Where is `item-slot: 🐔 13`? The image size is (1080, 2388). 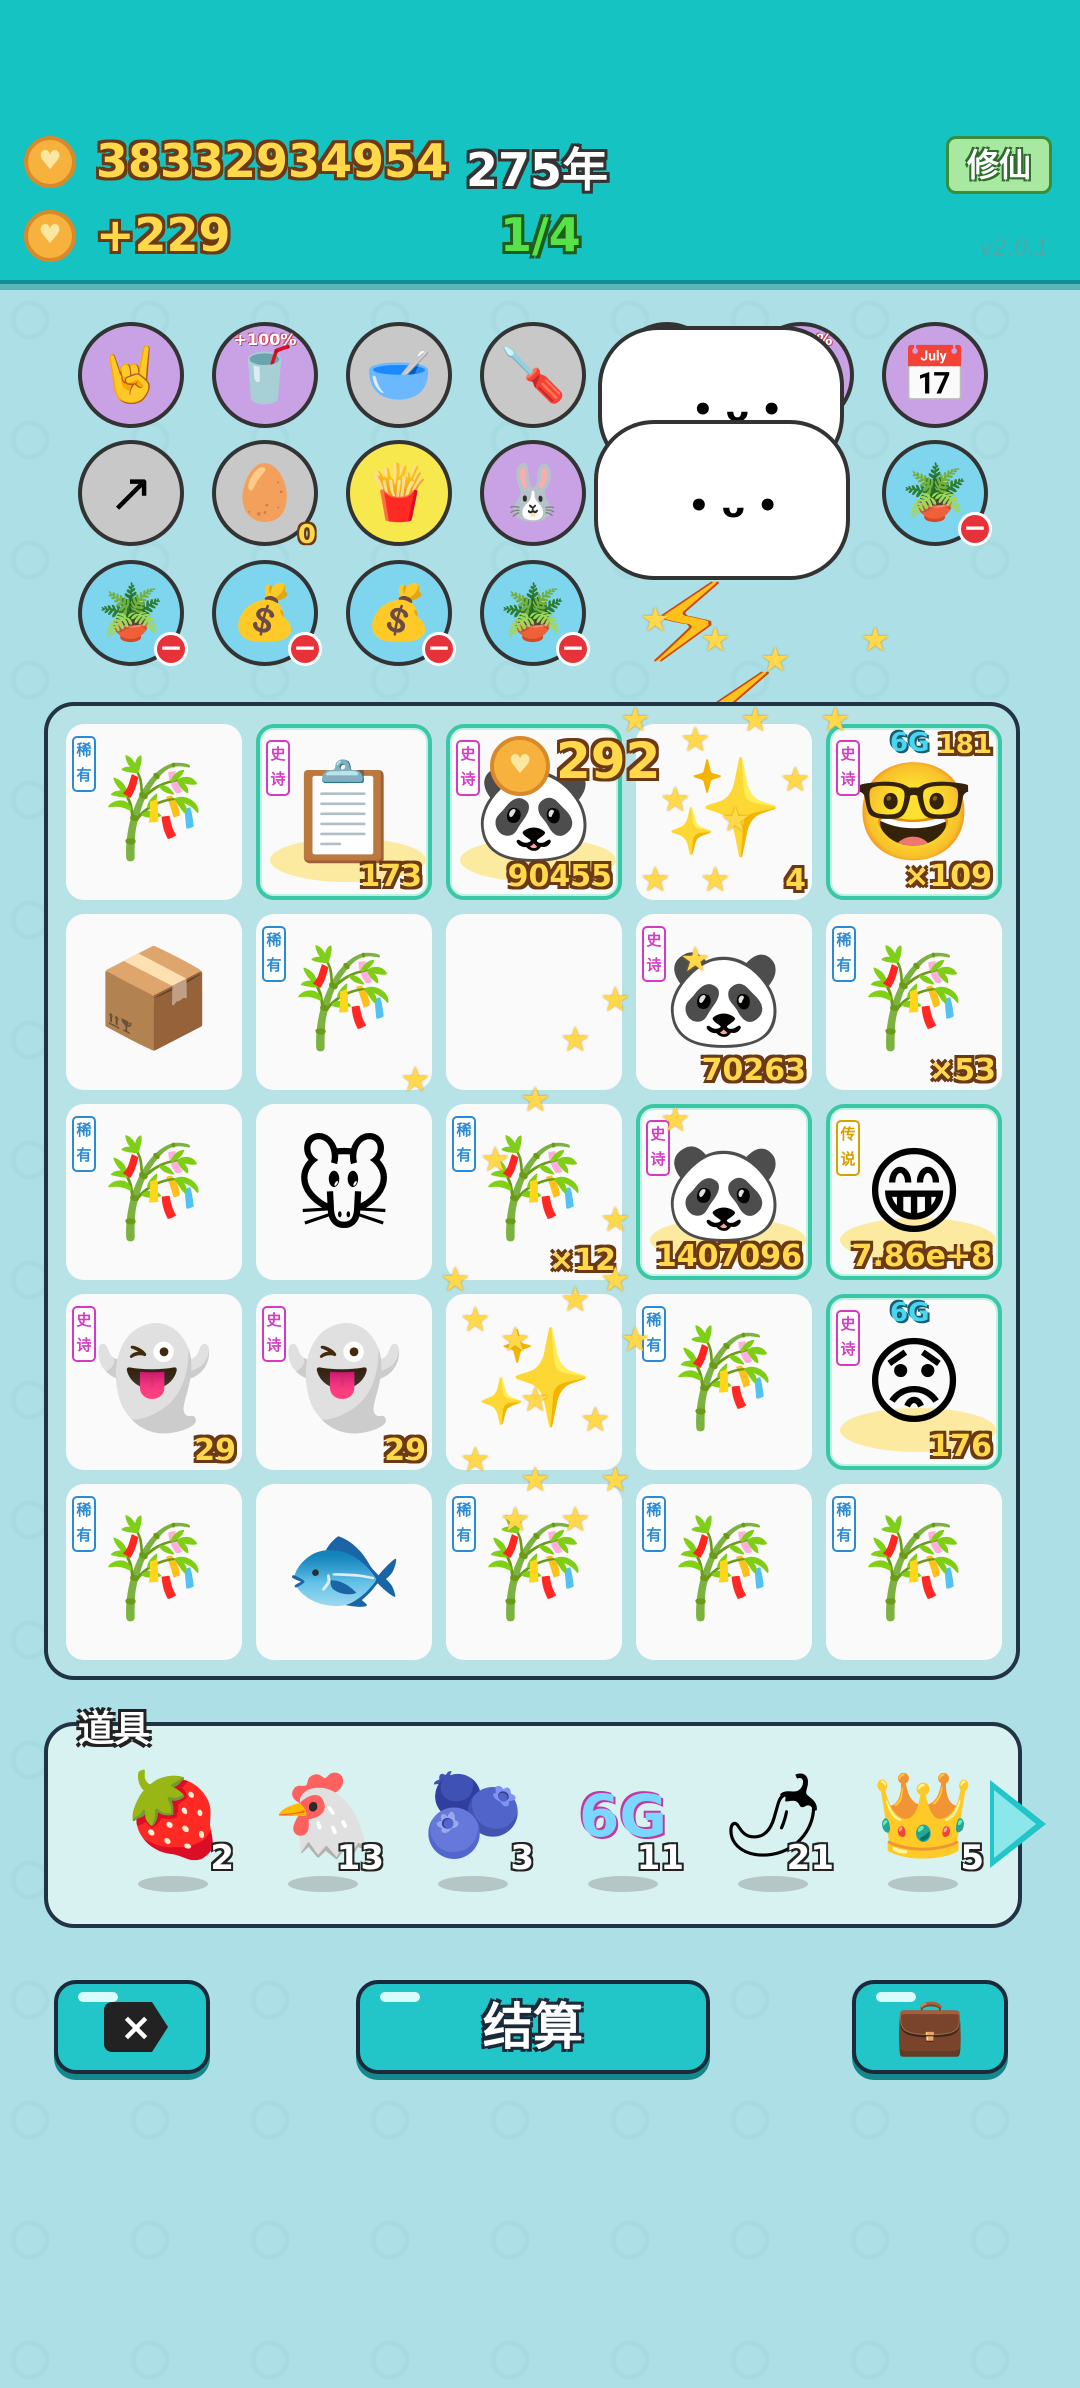
item-slot: 🐔 13 is located at coordinates (323, 1836).